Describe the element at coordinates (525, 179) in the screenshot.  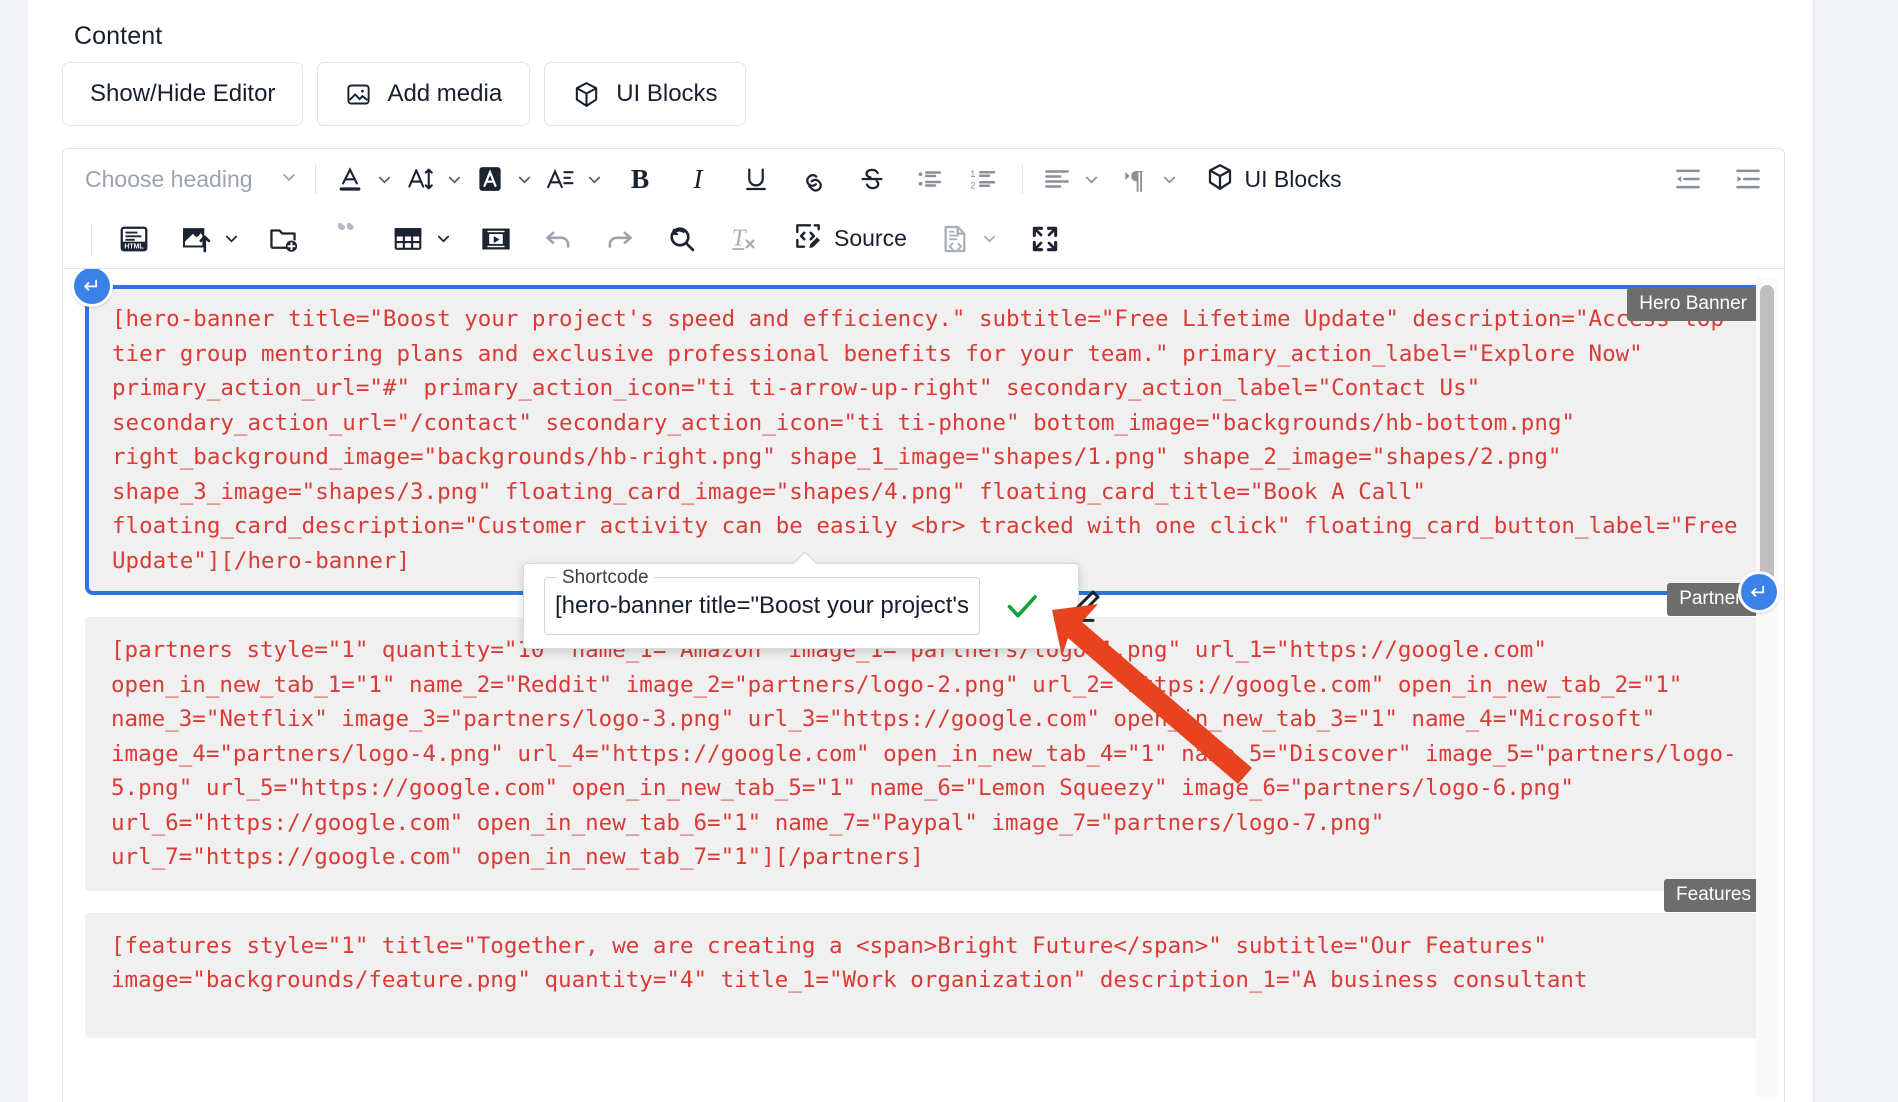
I see `background-color-chevron-down-icon` at that location.